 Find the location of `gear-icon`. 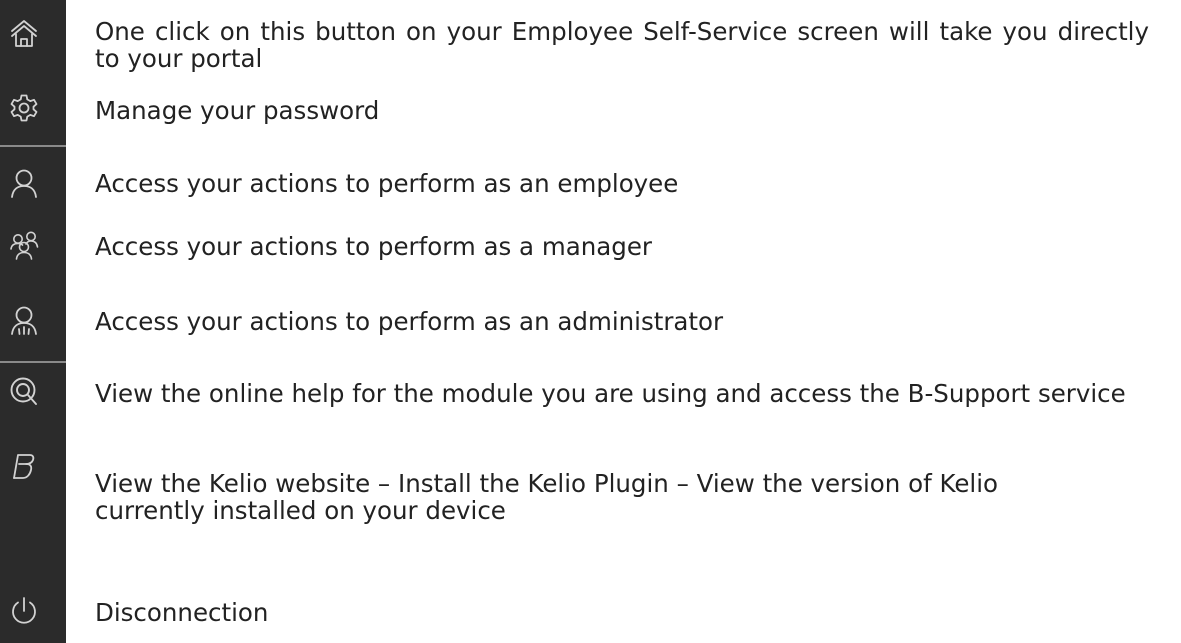

gear-icon is located at coordinates (24, 108).